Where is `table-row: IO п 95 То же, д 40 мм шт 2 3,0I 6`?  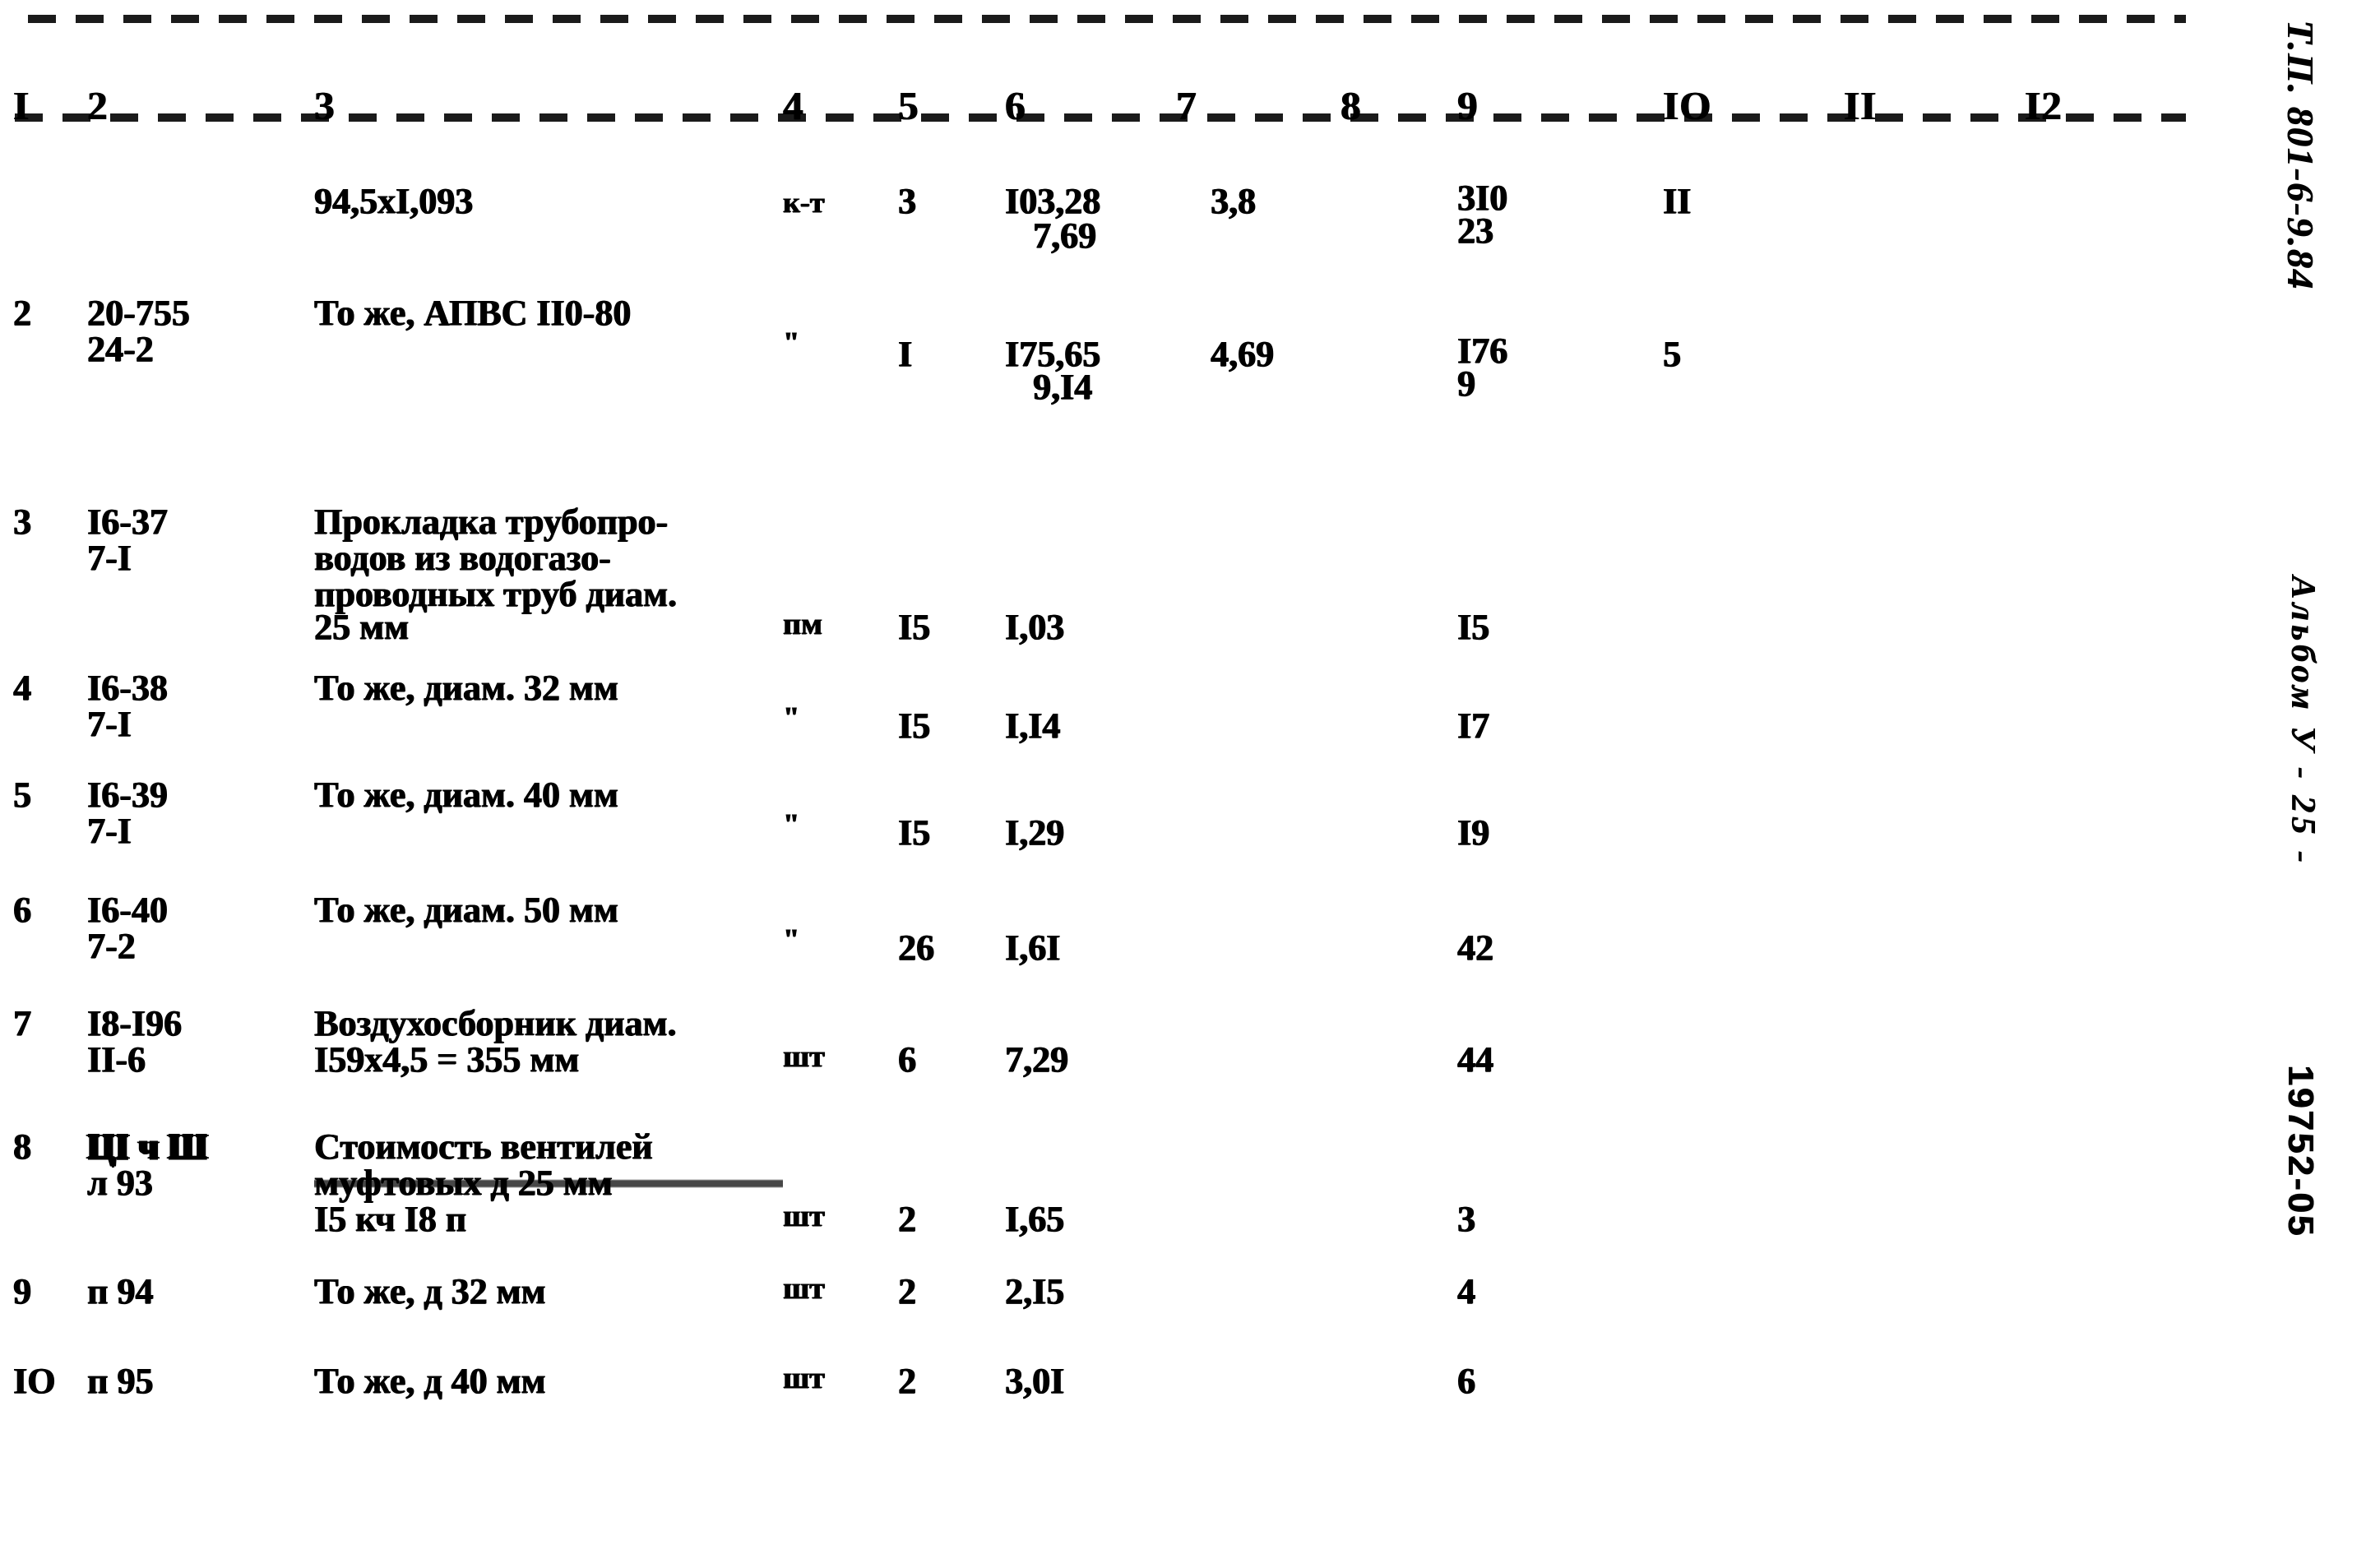
table-row: IO п 95 То же, д 40 мм шт 2 3,0I 6 is located at coordinates (1110, 1377).